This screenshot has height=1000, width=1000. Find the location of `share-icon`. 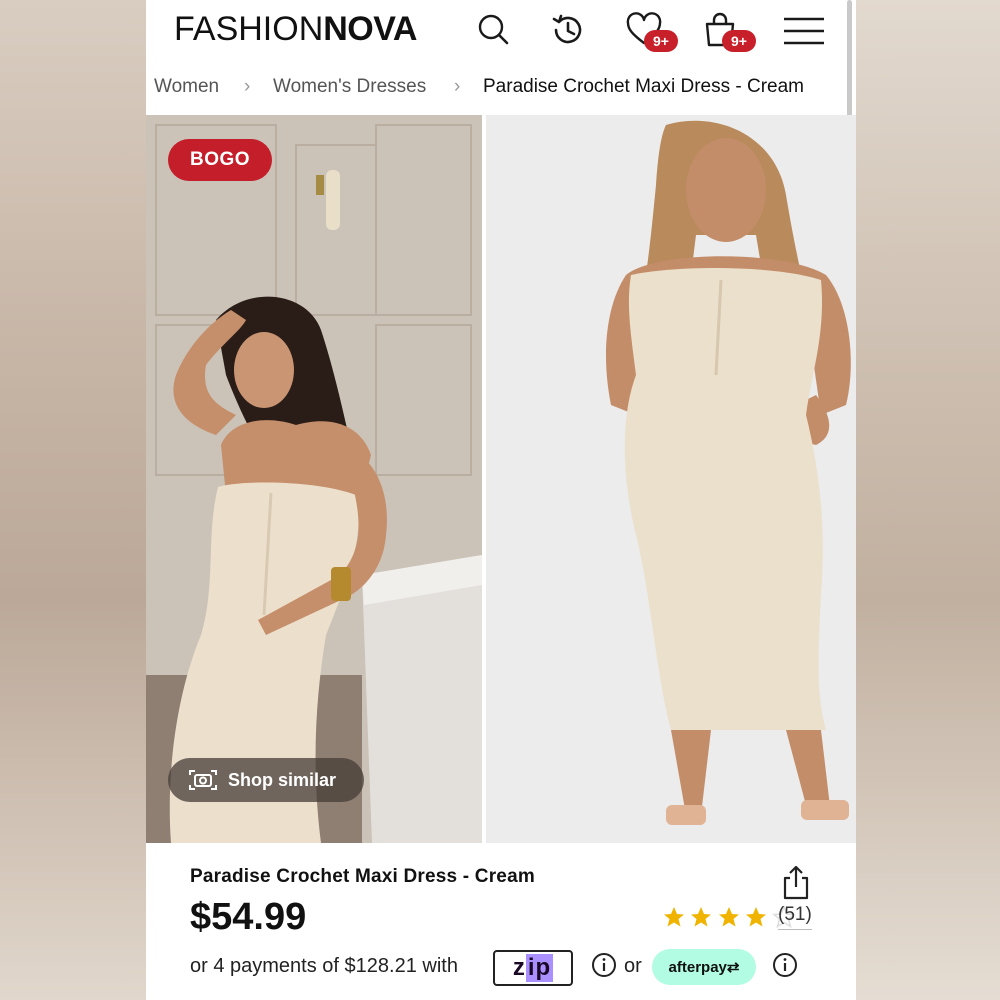

share-icon is located at coordinates (796, 882).